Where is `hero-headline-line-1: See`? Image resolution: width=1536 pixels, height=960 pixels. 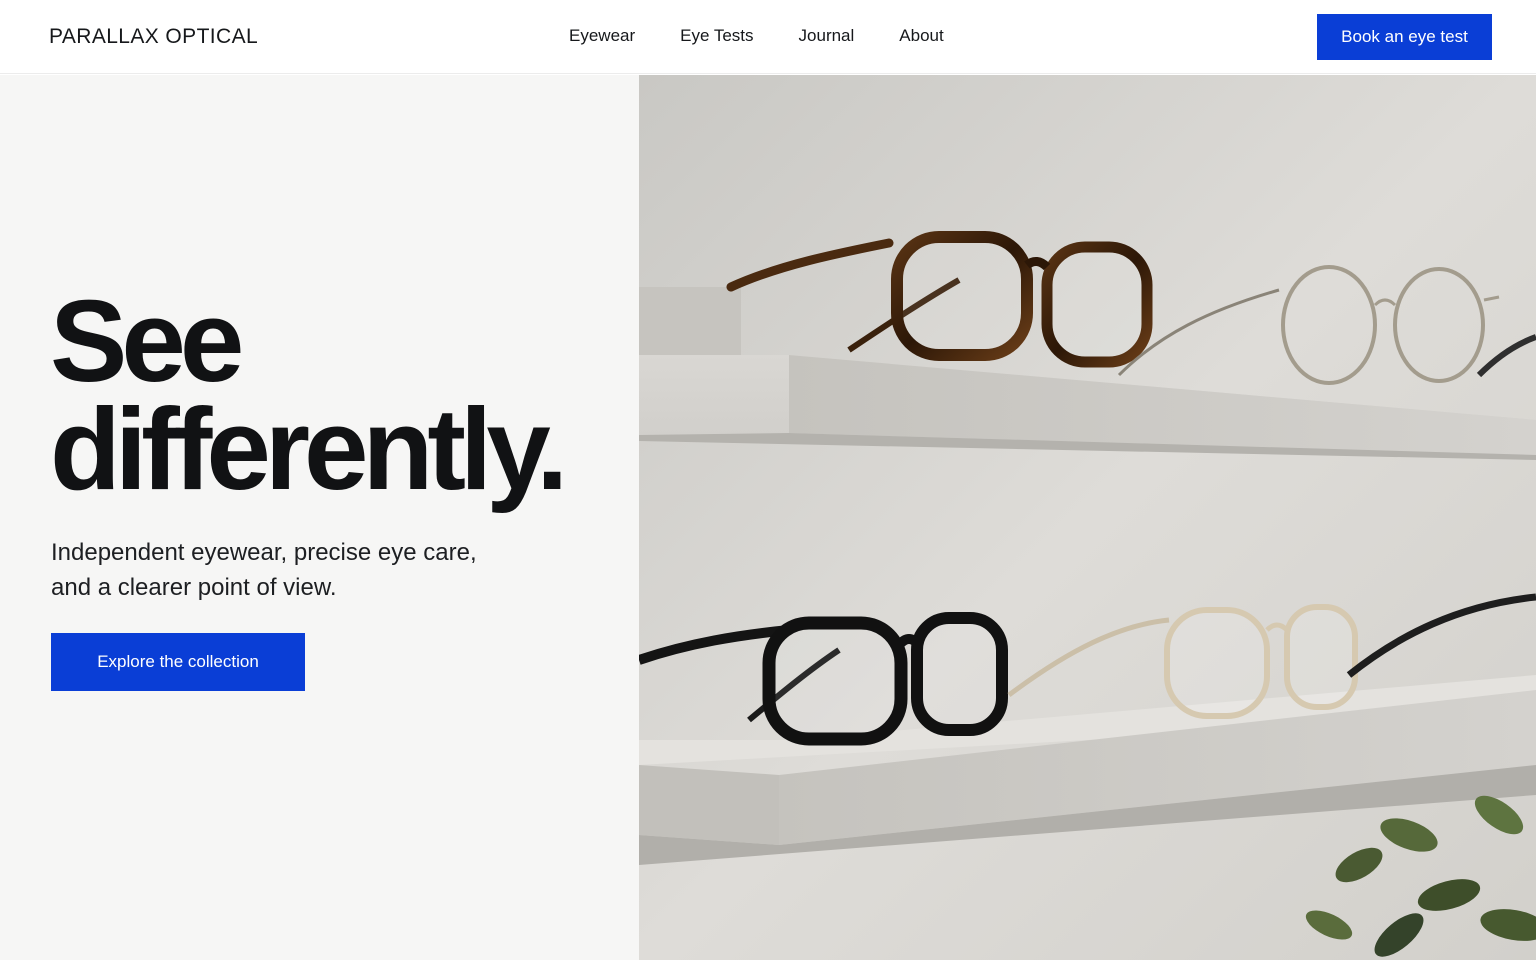 hero-headline-line-1: See is located at coordinates (147, 341).